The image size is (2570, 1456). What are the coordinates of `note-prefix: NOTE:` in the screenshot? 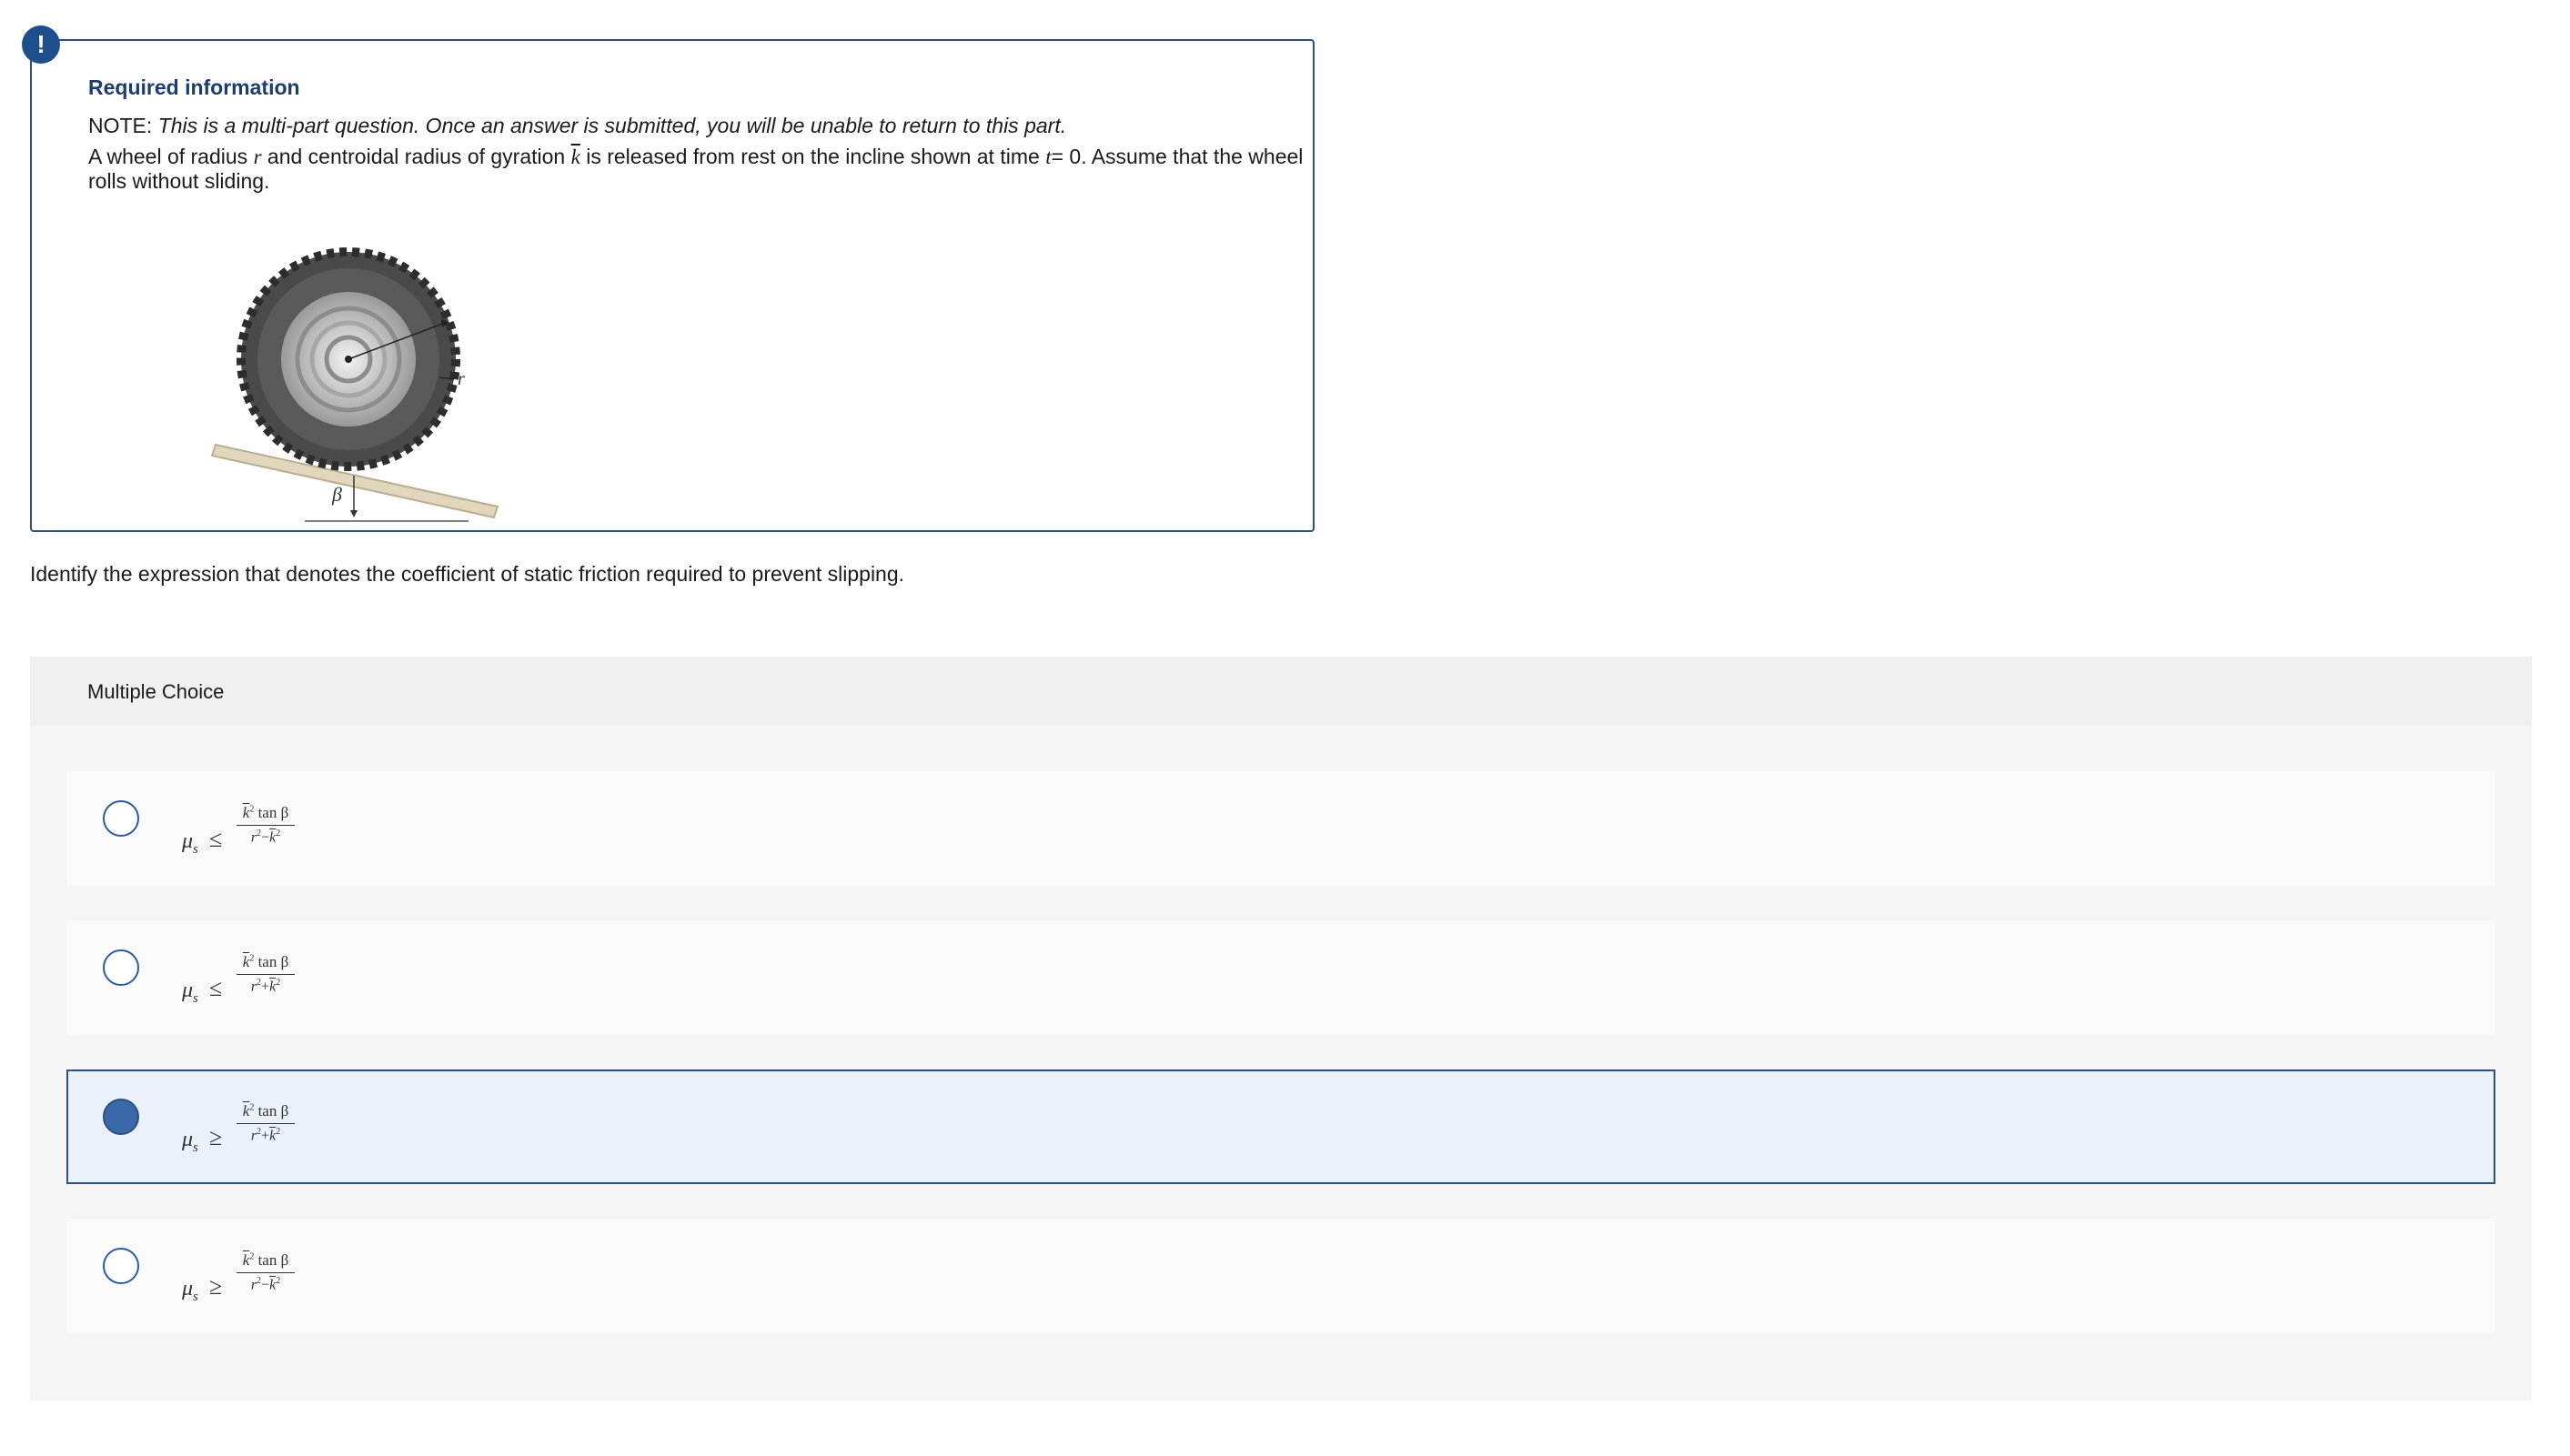 It's located at (121, 126).